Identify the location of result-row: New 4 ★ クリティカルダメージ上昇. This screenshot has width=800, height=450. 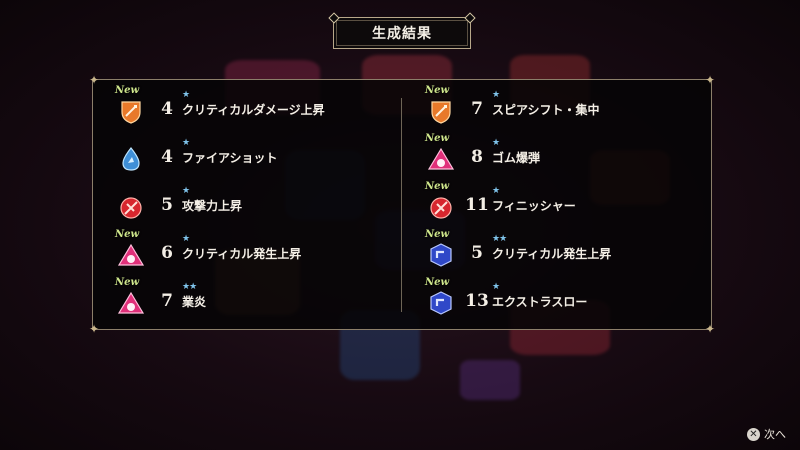
(238, 108).